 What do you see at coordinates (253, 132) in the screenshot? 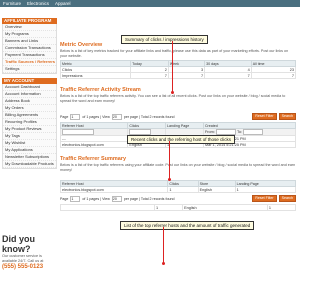
I see `date-to-input` at bounding box center [253, 132].